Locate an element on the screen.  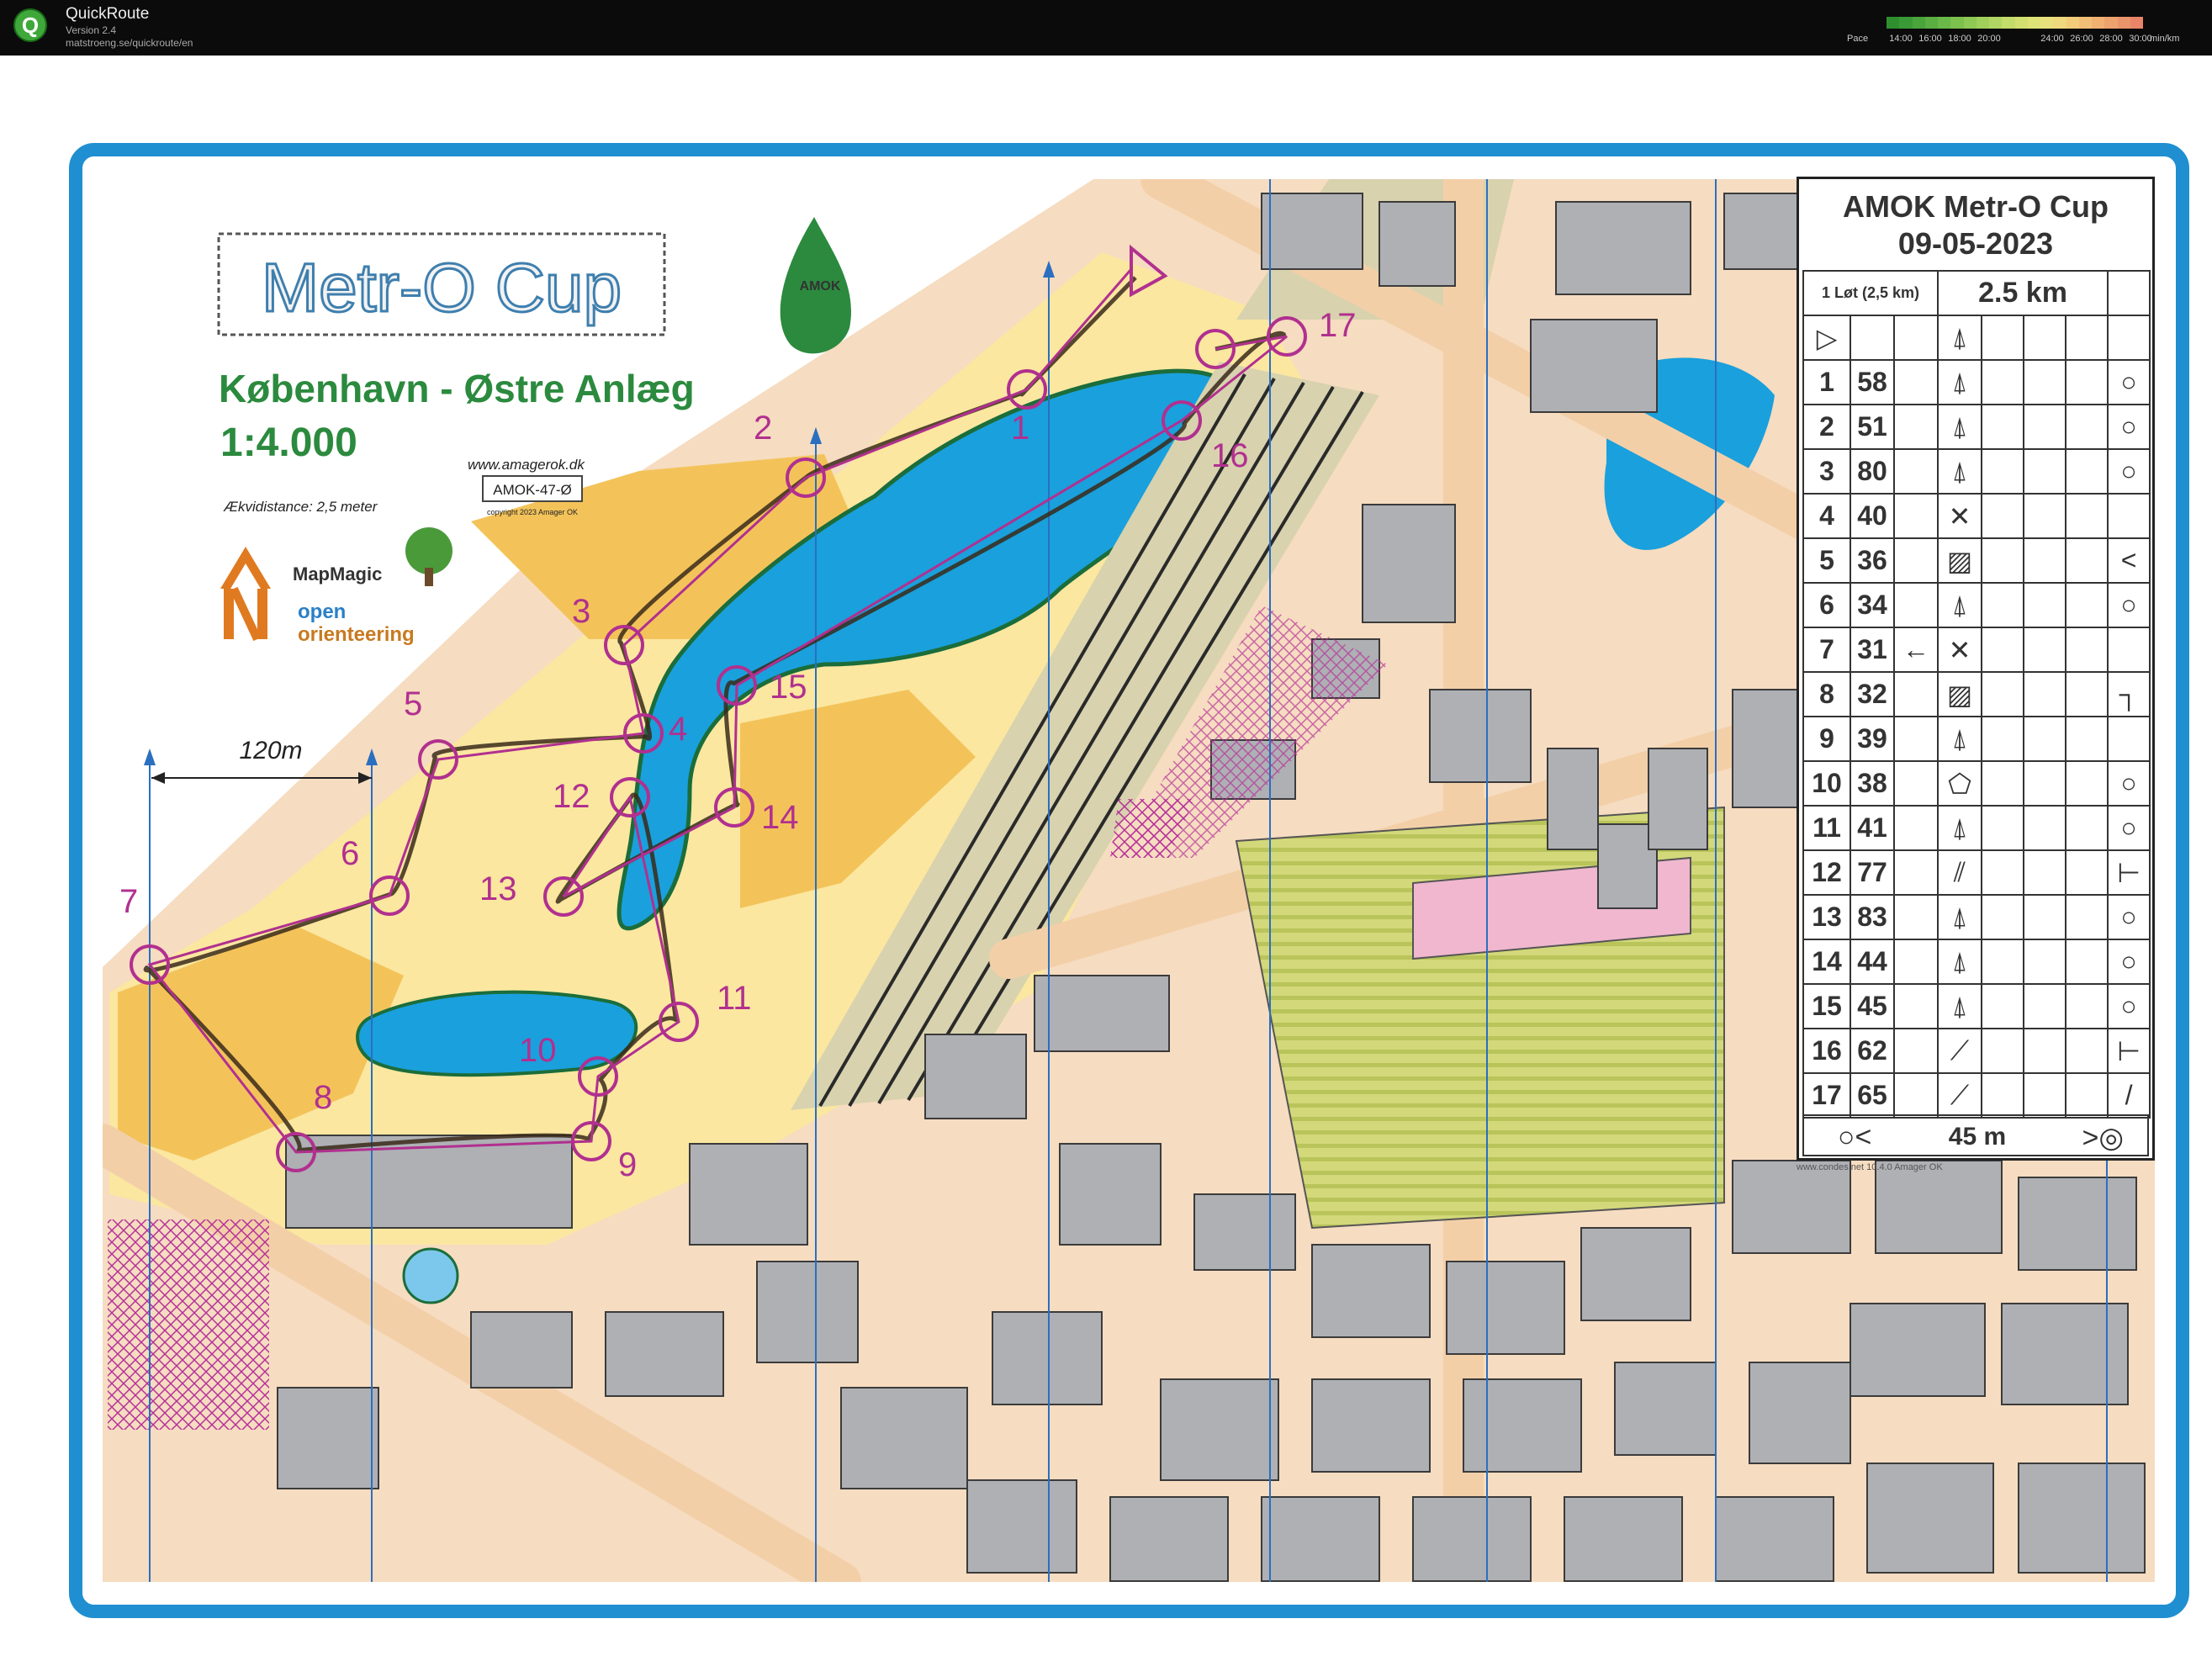
control-code: 36 is located at coordinates (1872, 560).